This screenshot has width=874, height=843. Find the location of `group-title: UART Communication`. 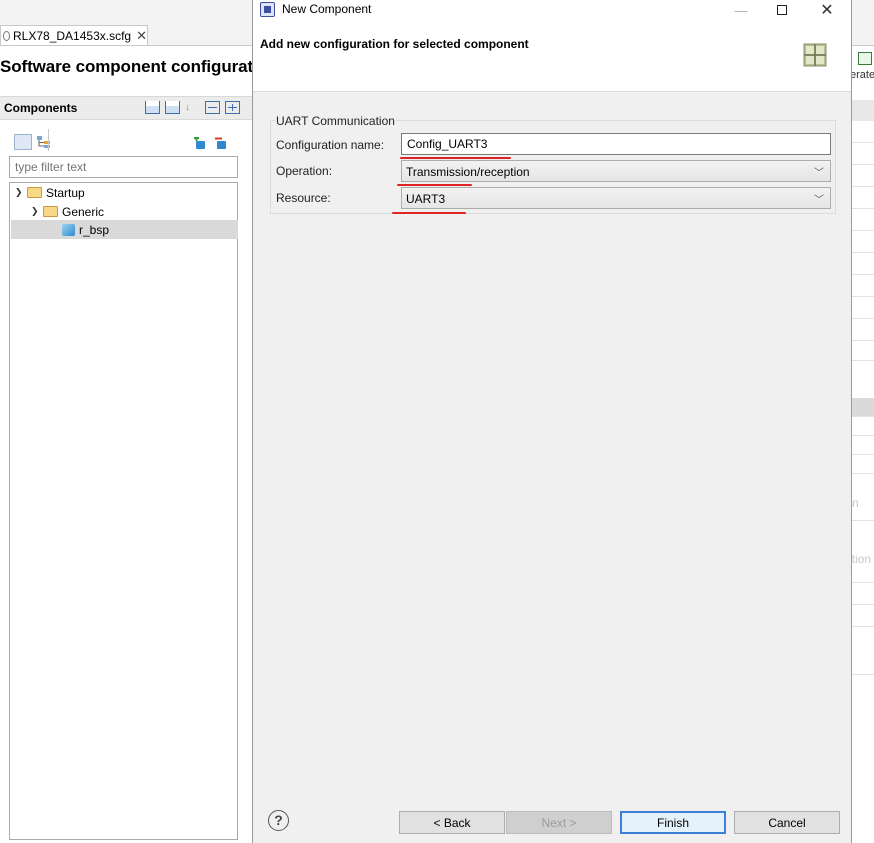

group-title: UART Communication is located at coordinates (335, 121).